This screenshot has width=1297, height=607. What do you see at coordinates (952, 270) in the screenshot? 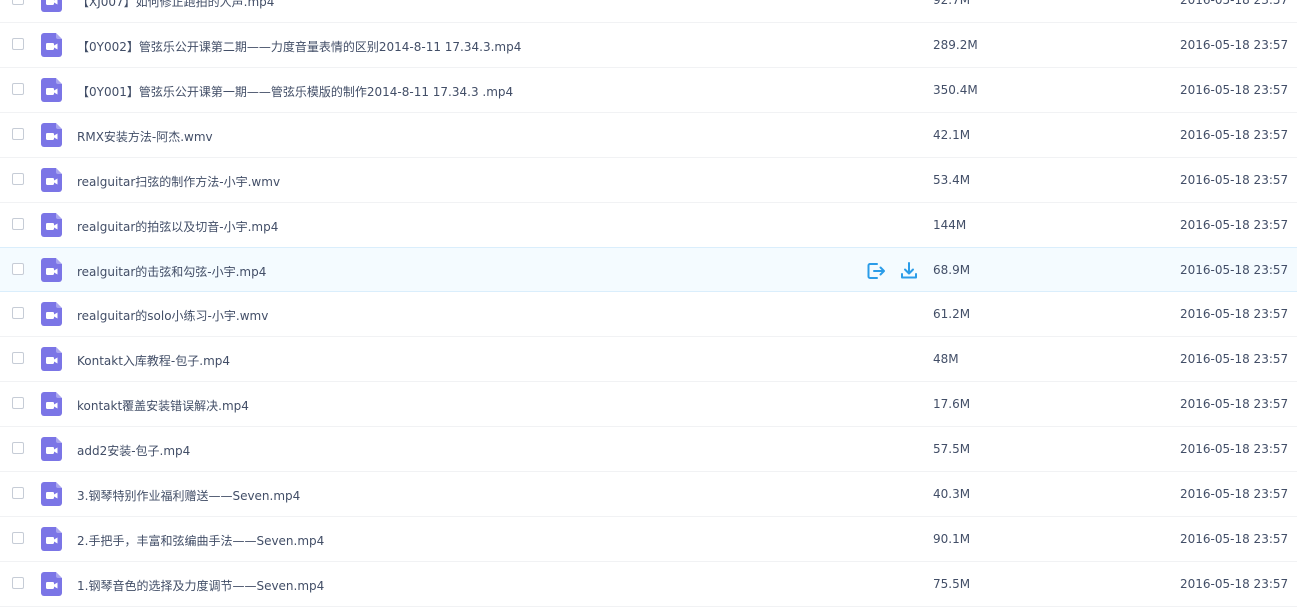
I see `file-size: 68.9M` at bounding box center [952, 270].